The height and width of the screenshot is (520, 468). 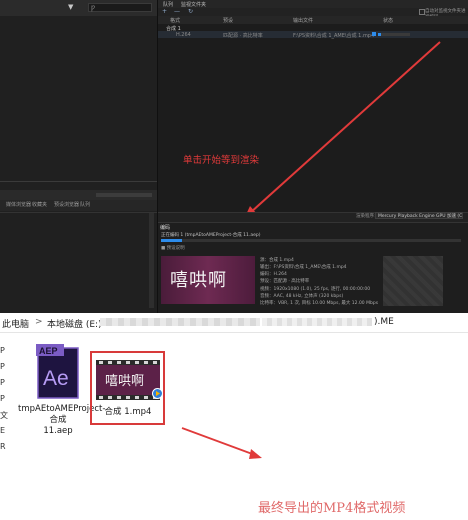 I want to click on encoding-file-name: 正在编码 1 (tmpAEtoAMEProject-合成 11.aep), so click(x=211, y=235).